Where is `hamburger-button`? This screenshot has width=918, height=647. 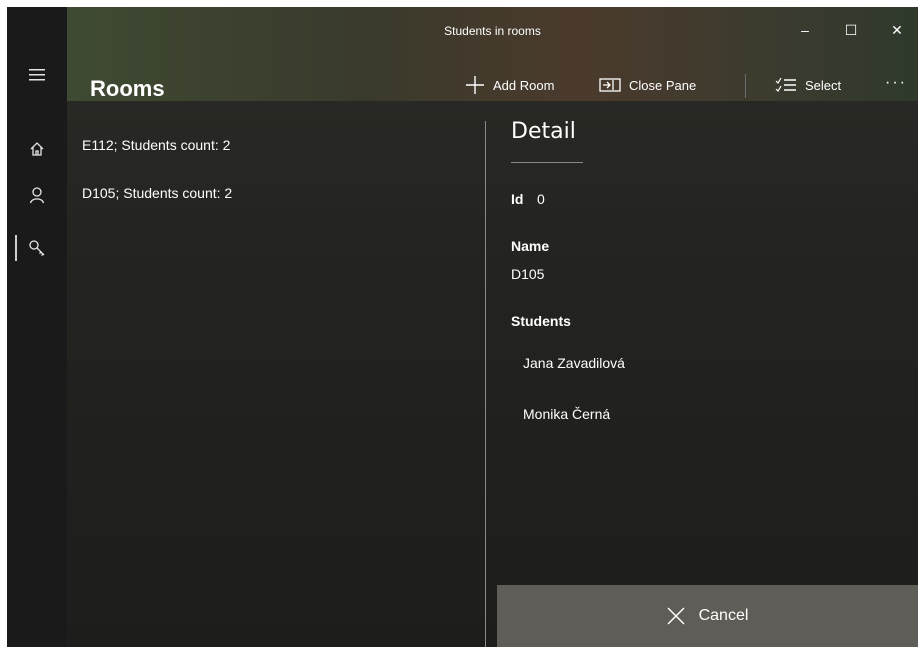
hamburger-button is located at coordinates (37, 75).